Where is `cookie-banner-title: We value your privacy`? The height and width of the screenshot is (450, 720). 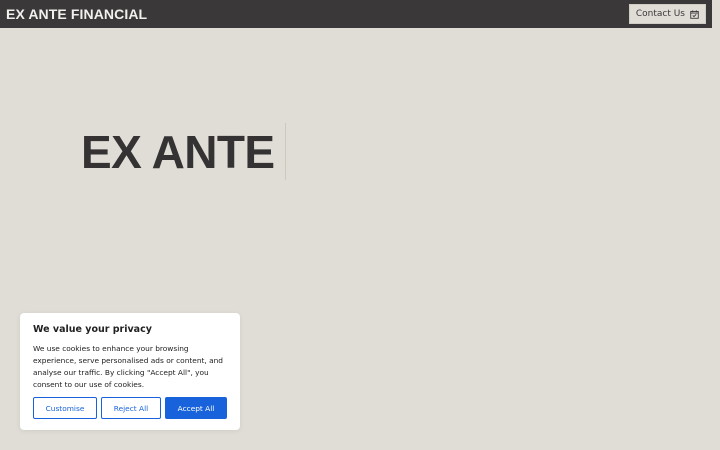 cookie-banner-title: We value your privacy is located at coordinates (92, 329).